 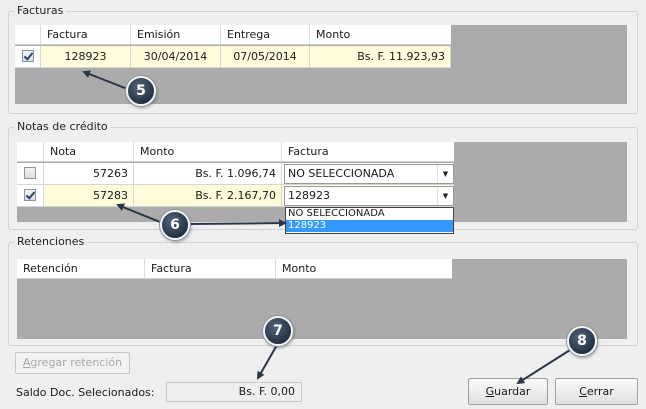 What do you see at coordinates (265, 35) in the screenshot?
I see `col-entrega: Entrega` at bounding box center [265, 35].